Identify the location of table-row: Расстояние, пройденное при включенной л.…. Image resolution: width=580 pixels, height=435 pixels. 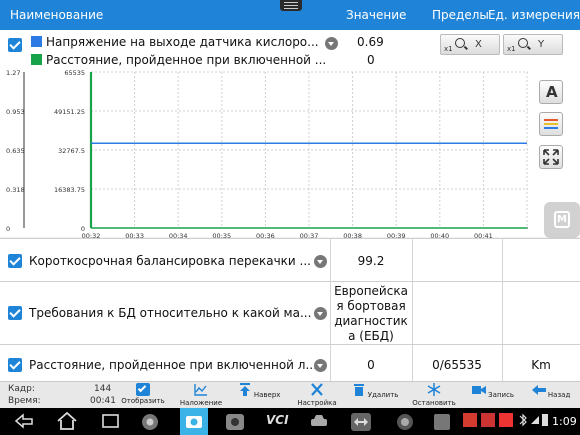
(290, 362).